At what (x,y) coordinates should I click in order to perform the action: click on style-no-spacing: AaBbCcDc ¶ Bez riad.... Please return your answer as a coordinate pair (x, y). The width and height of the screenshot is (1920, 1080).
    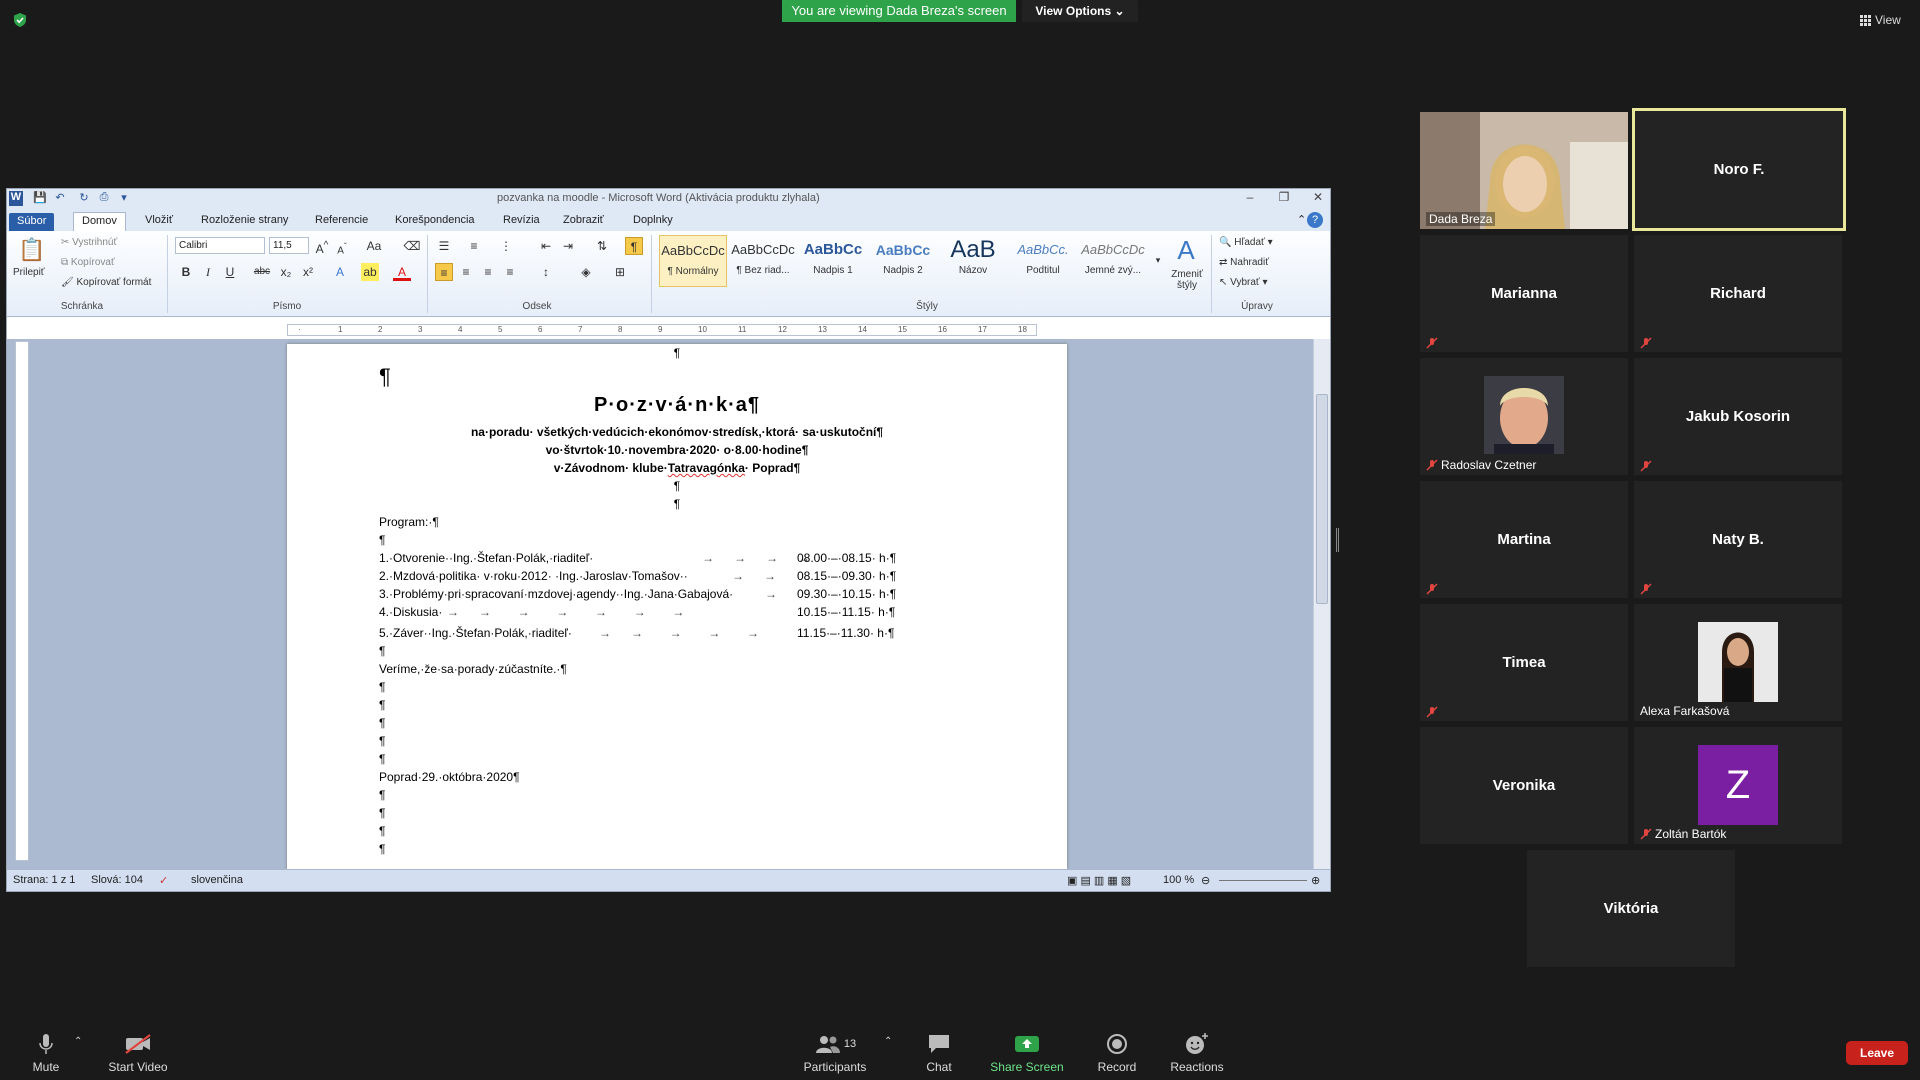
    Looking at the image, I should click on (763, 261).